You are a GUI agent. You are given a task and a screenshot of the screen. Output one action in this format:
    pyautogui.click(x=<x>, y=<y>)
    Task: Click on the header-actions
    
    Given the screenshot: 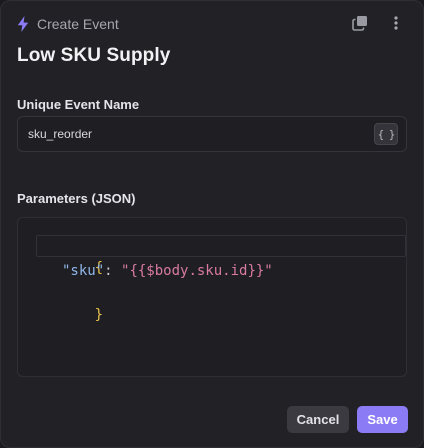 What is the action you would take?
    pyautogui.click(x=378, y=23)
    